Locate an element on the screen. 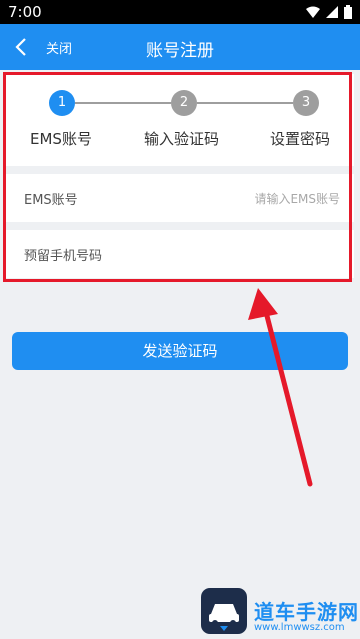 The height and width of the screenshot is (639, 360). phone-label: 预留手机号码 is located at coordinates (63, 256).